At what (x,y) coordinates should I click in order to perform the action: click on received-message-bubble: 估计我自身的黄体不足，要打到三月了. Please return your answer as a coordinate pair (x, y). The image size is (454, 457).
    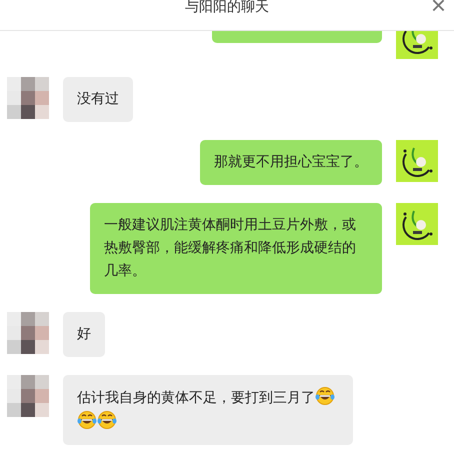
    Looking at the image, I should click on (208, 410).